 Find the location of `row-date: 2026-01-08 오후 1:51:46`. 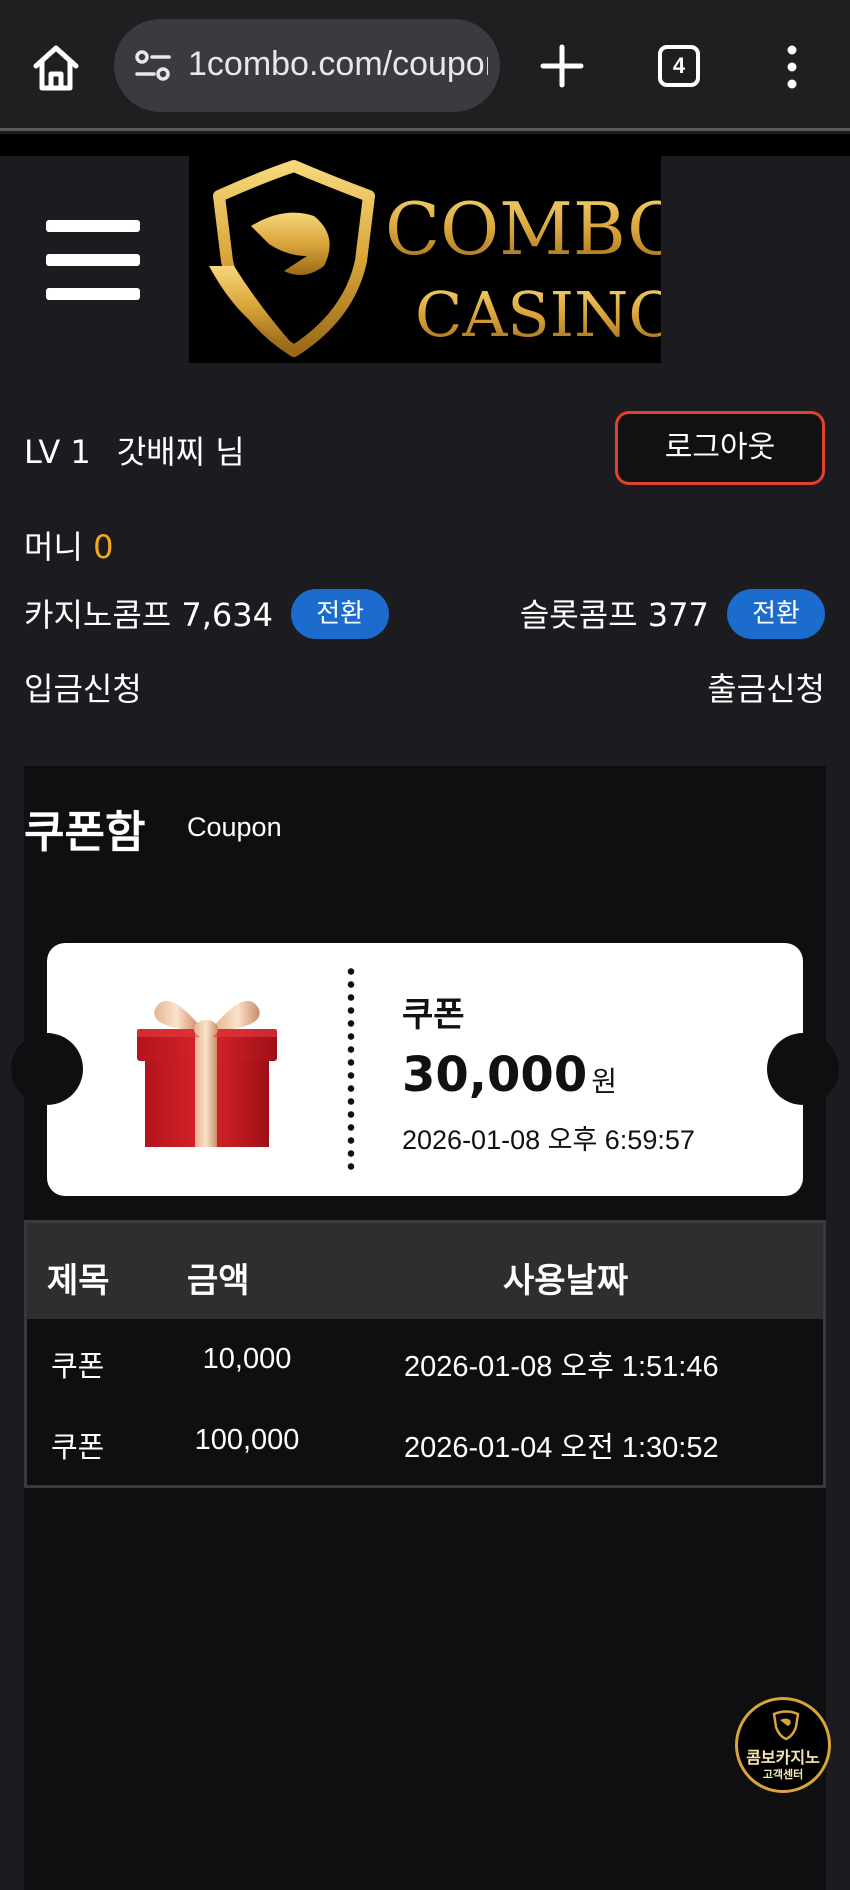

row-date: 2026-01-08 오후 1:51:46 is located at coordinates (561, 1367).